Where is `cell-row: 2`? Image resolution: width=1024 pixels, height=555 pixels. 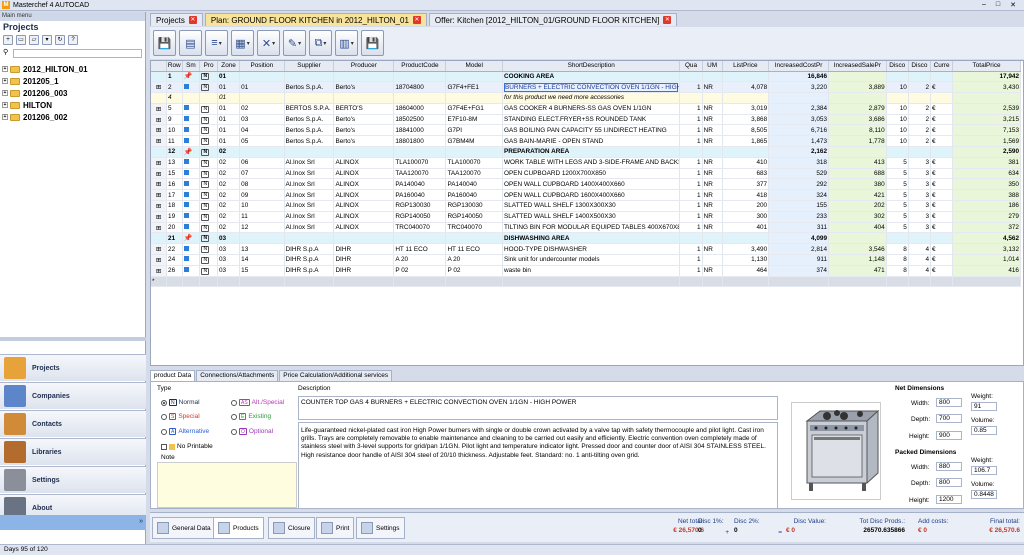
cell-row: 2 is located at coordinates (174, 87).